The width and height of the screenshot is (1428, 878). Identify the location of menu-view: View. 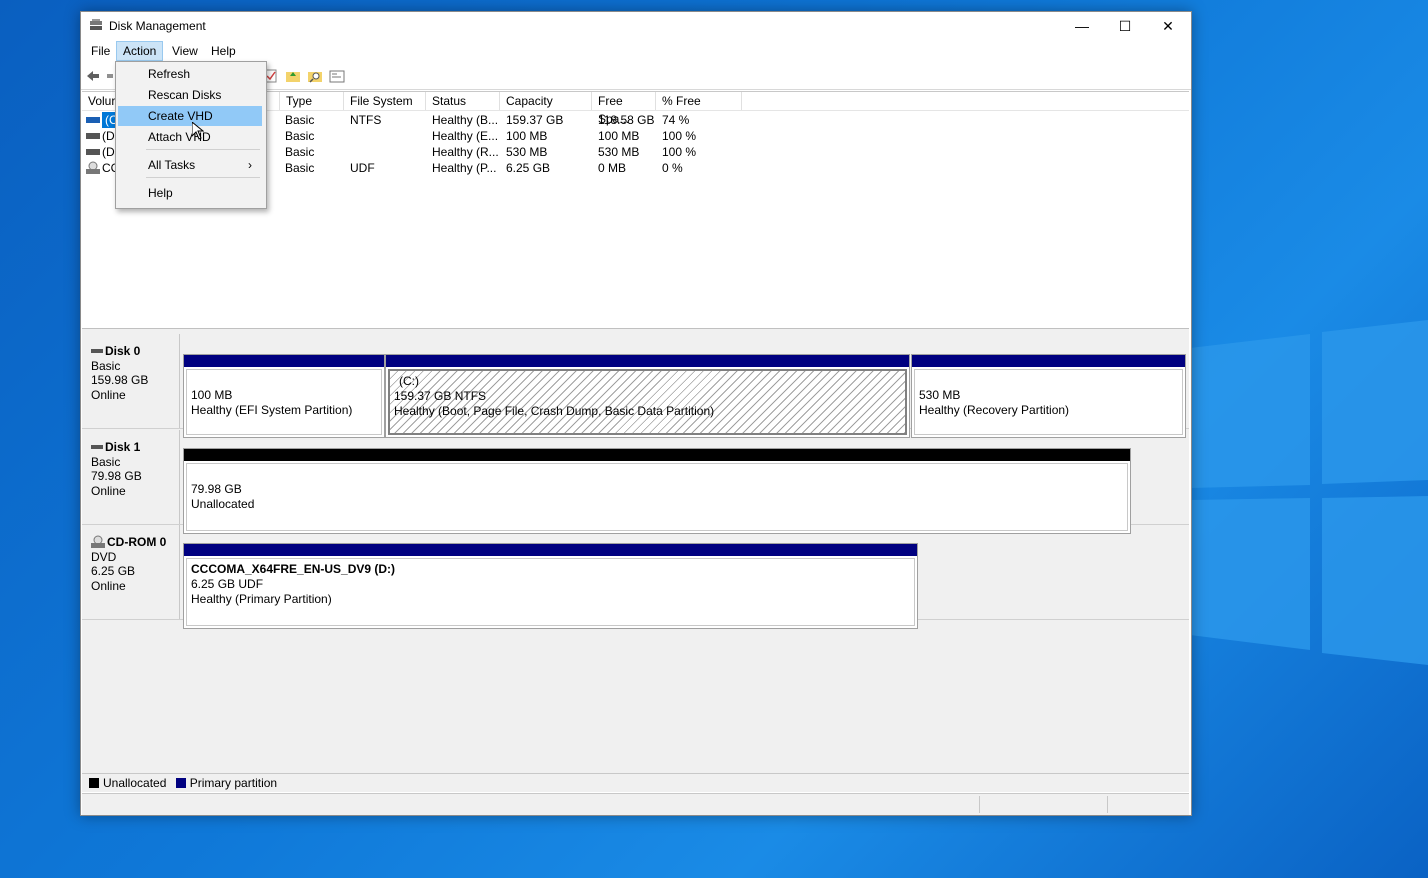
(185, 51).